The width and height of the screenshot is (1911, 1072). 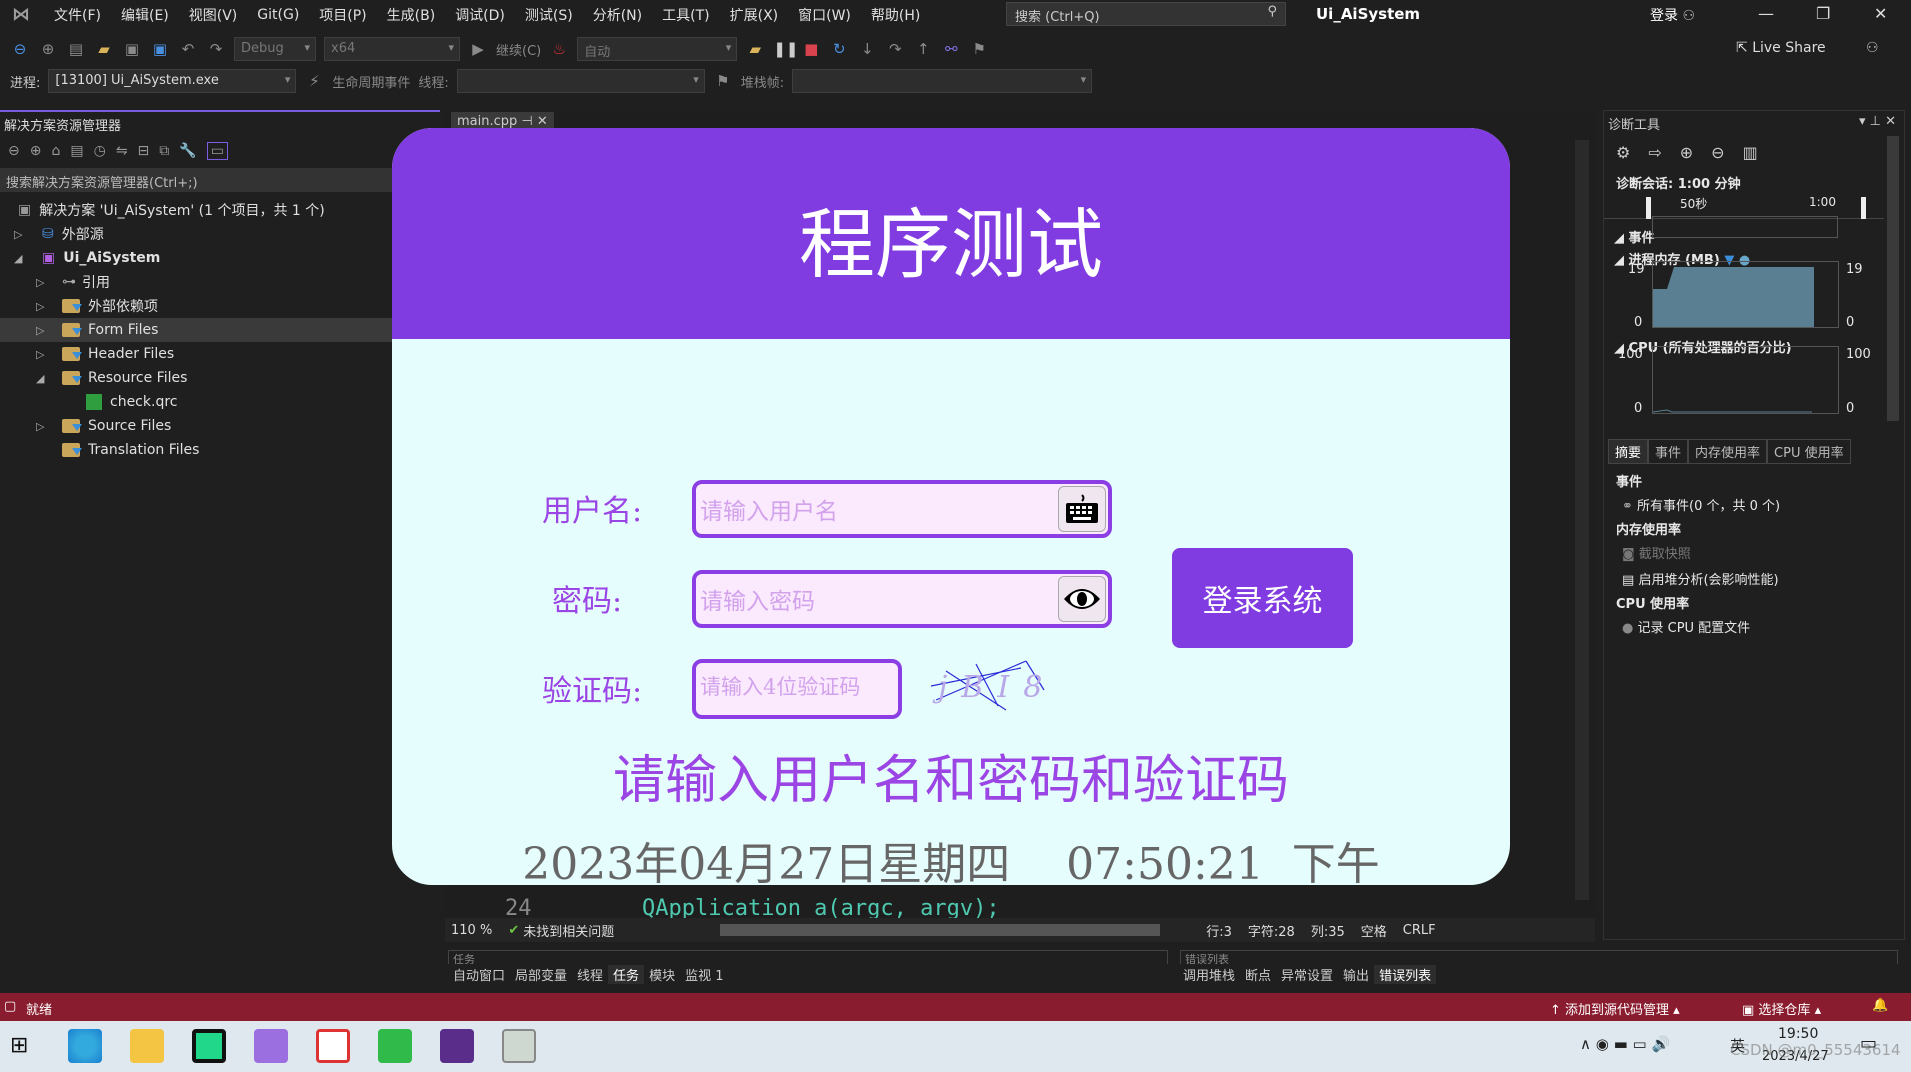 What do you see at coordinates (21, 258) in the screenshot?
I see `collapse-icon: ◢` at bounding box center [21, 258].